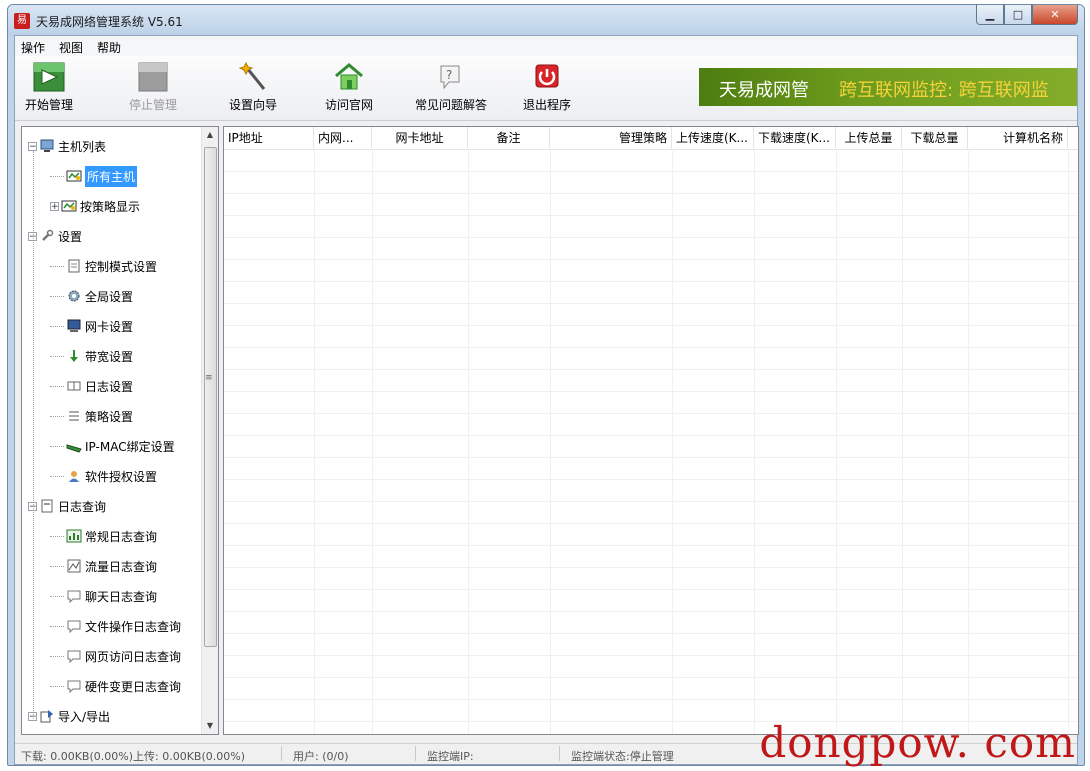  What do you see at coordinates (622, 756) in the screenshot?
I see `status-monitor-state: 监控端状态:停止管理` at bounding box center [622, 756].